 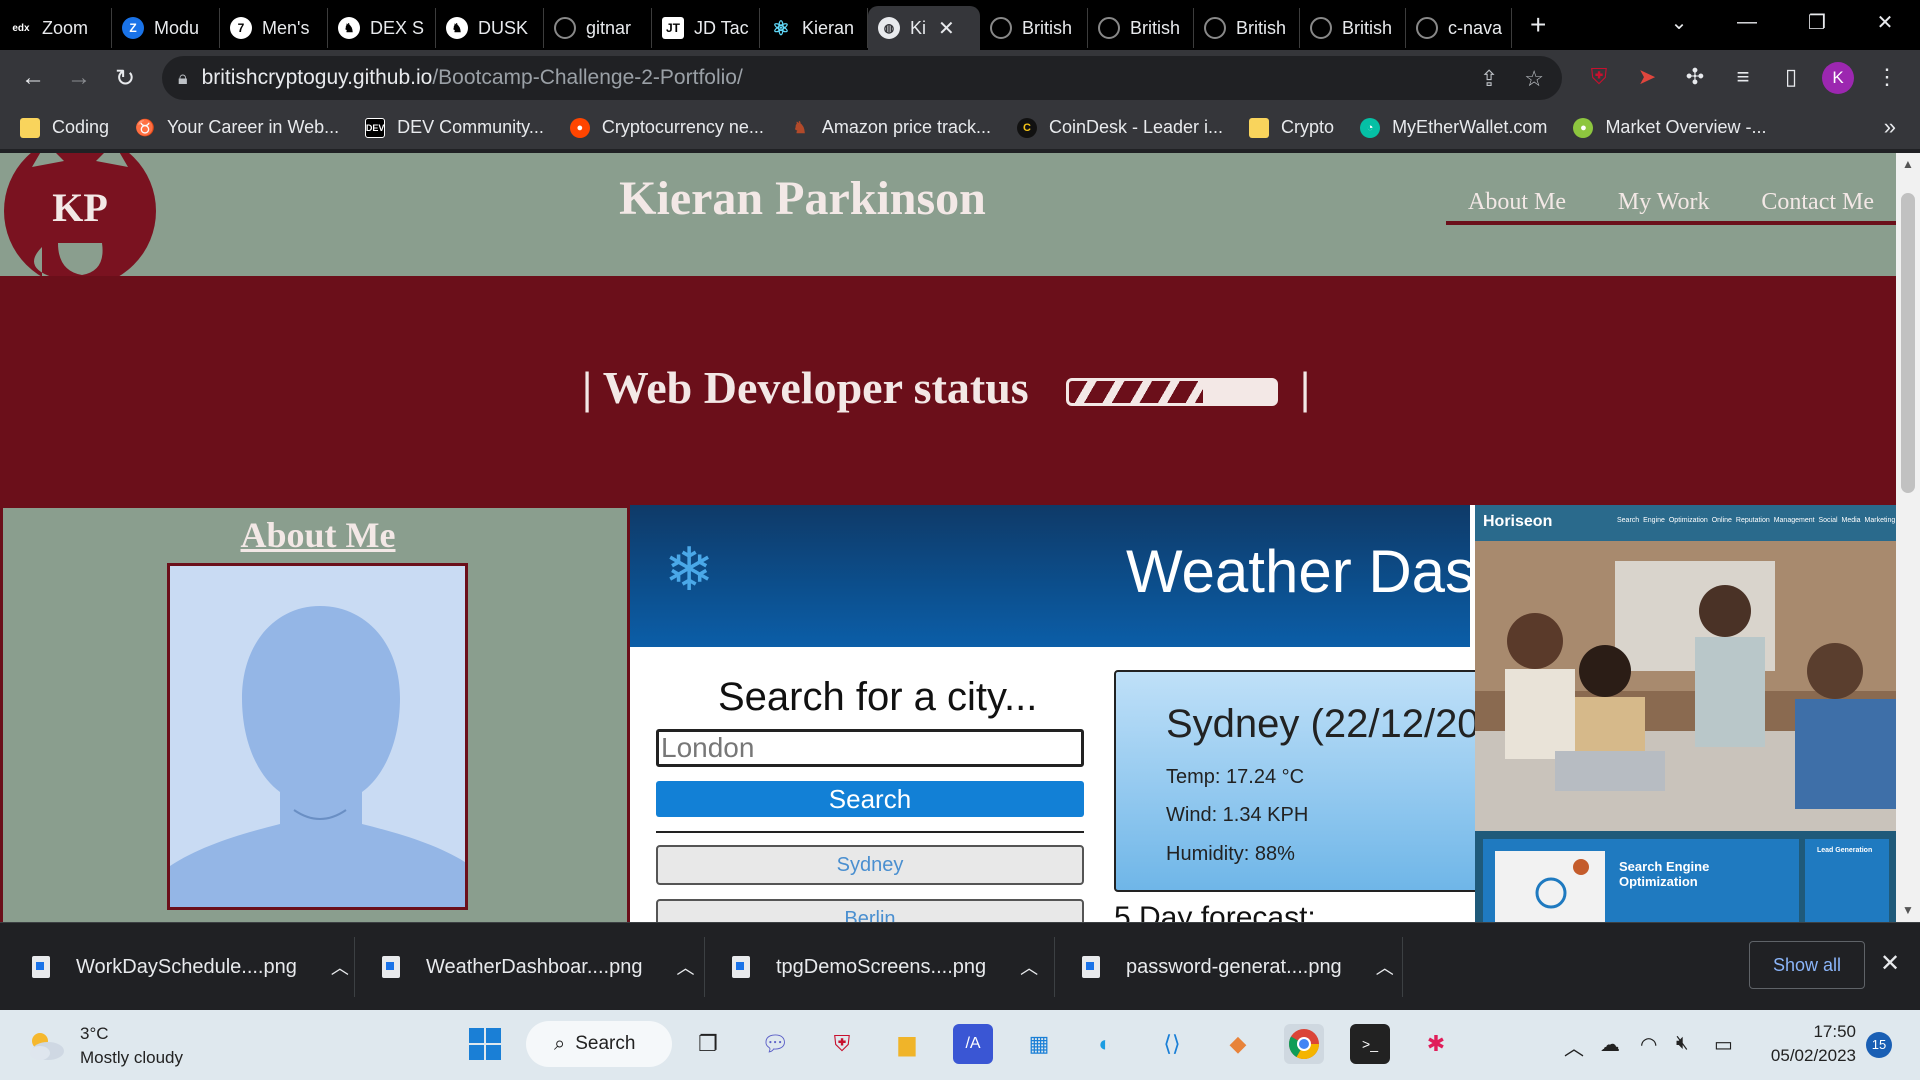 I want to click on colorful-app-icon: ◆, so click(x=1238, y=1044).